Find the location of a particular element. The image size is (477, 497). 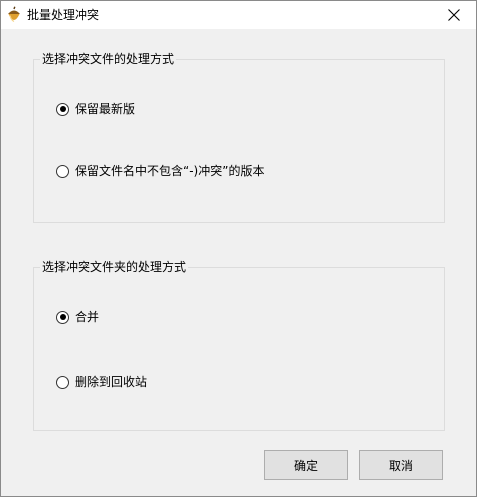

cancel-button: 取消 is located at coordinates (401, 465).